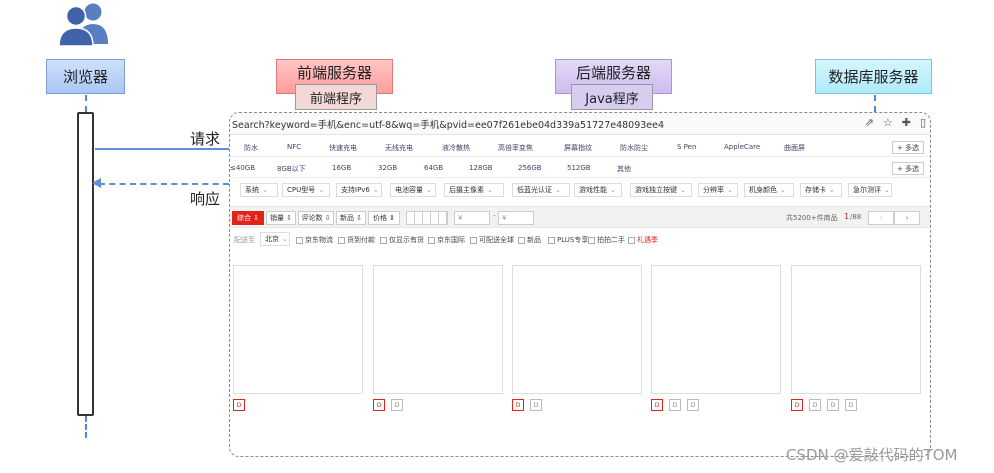  Describe the element at coordinates (923, 122) in the screenshot. I see `sidebar-icon: ▯` at that location.